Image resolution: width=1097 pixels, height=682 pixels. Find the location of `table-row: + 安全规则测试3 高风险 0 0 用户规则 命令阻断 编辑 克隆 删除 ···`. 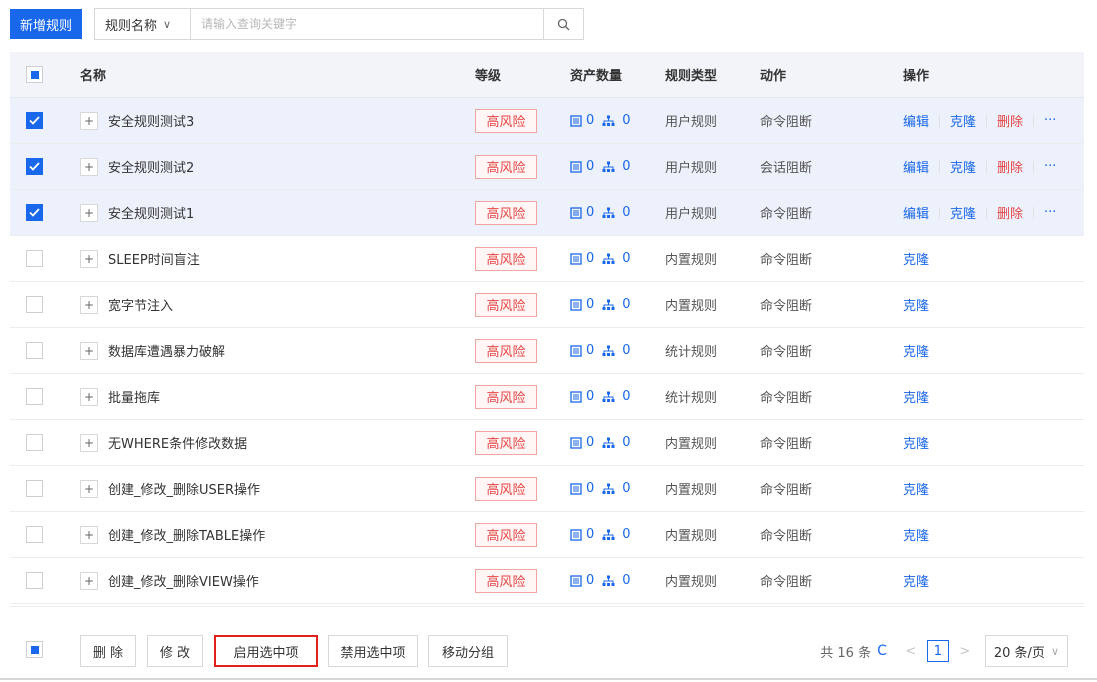

table-row: + 安全规则测试3 高风险 0 0 用户规则 命令阻断 编辑 克隆 删除 ··· is located at coordinates (547, 121).